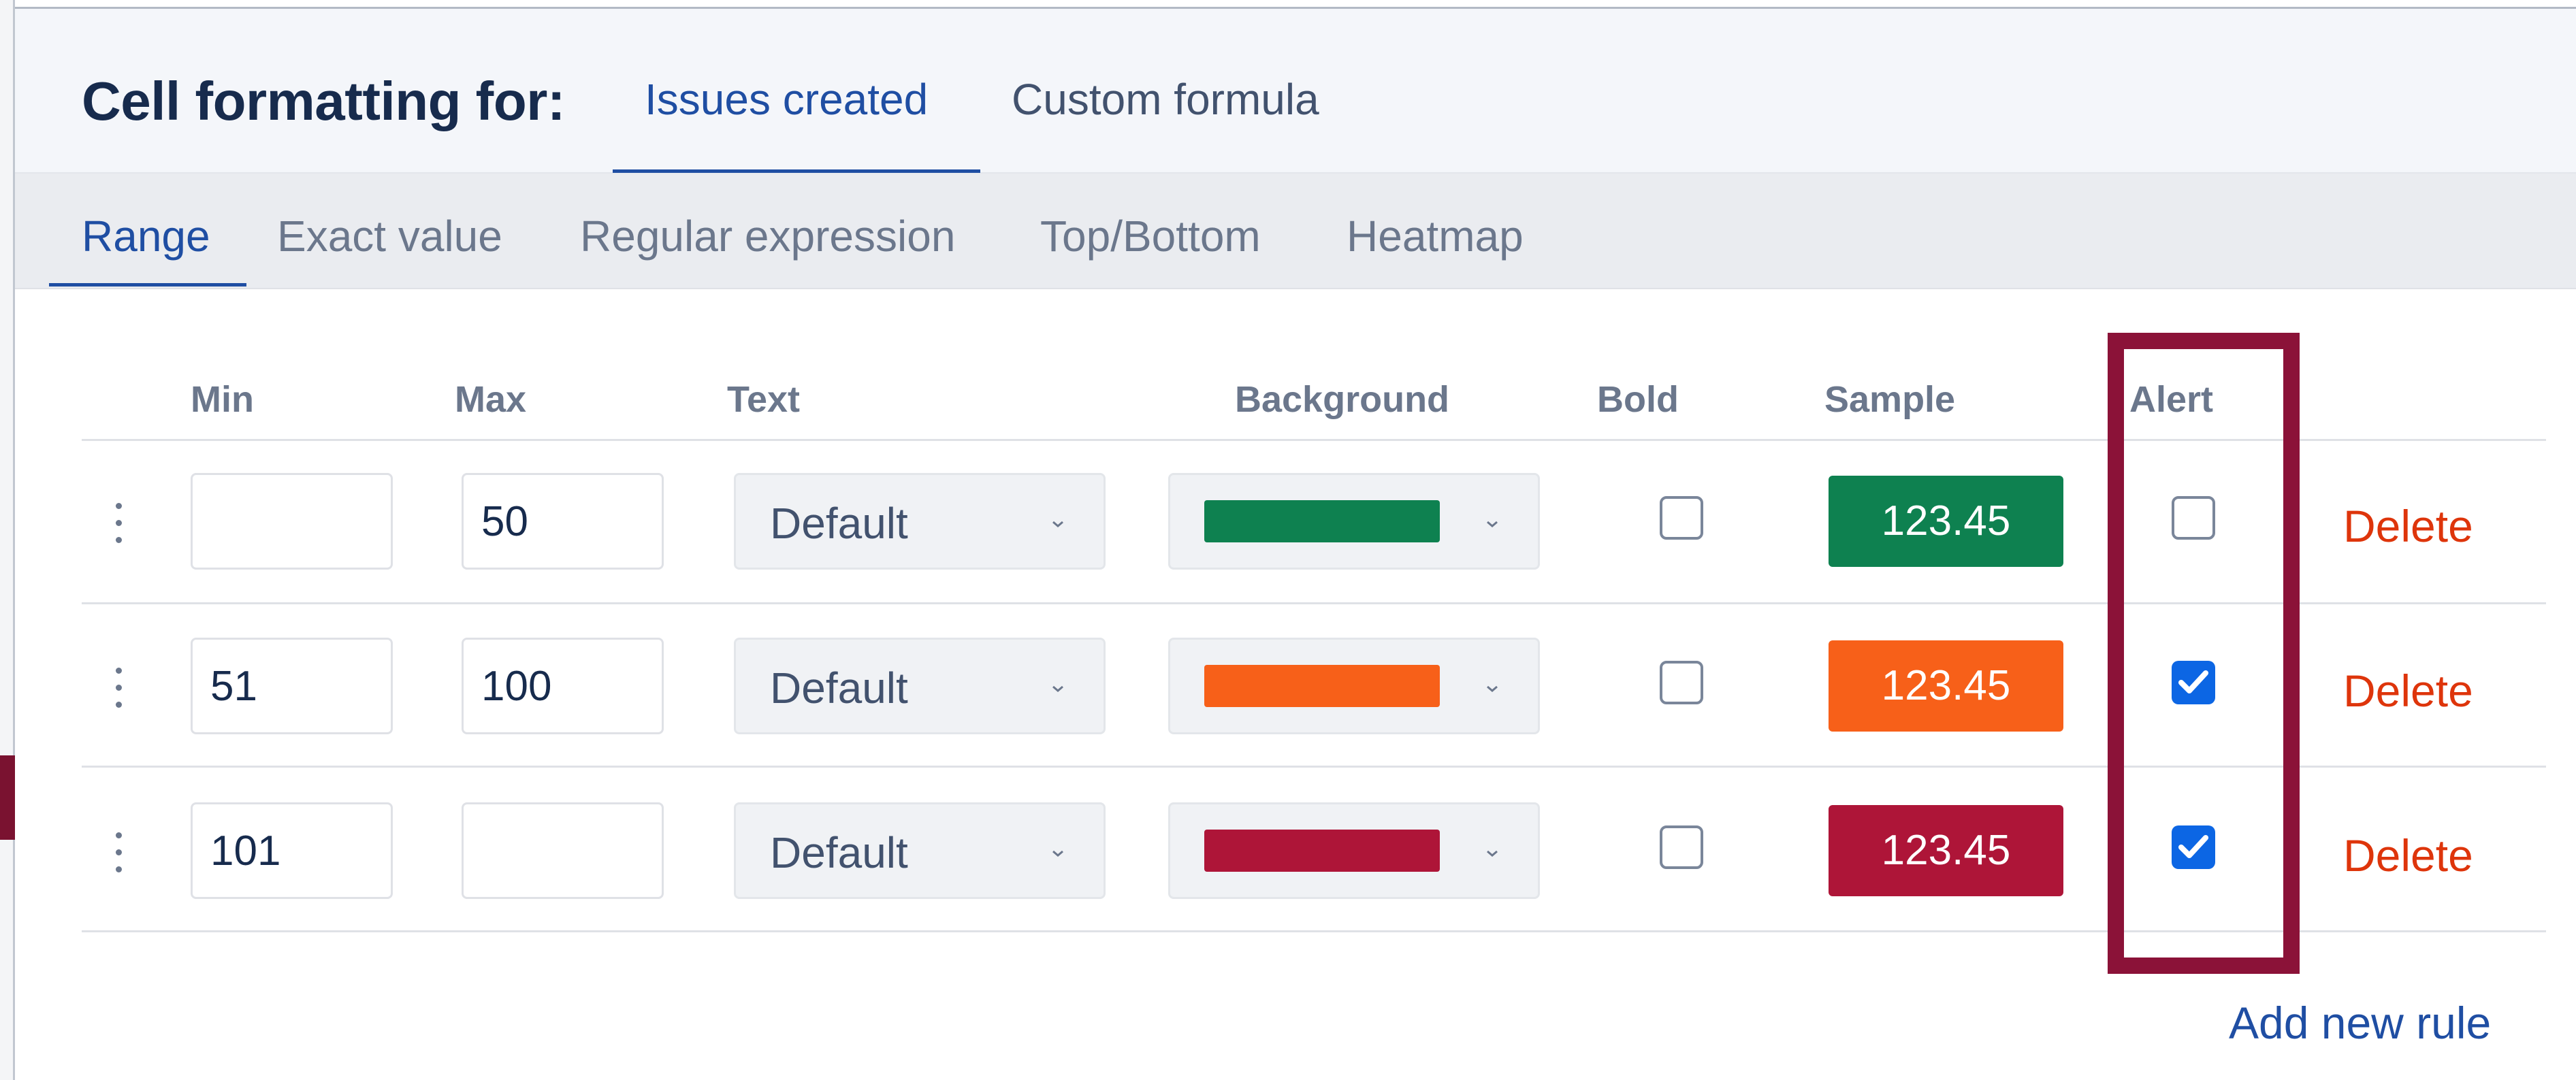  What do you see at coordinates (1638, 399) in the screenshot?
I see `column-header-bold: Bold` at bounding box center [1638, 399].